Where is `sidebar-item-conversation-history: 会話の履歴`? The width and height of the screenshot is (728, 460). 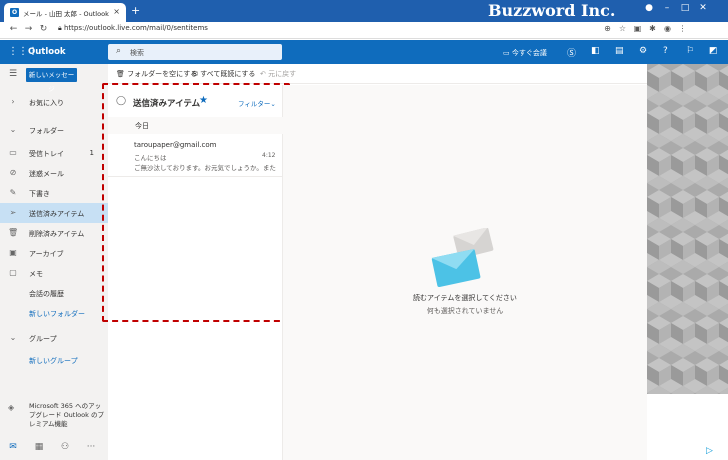
sidebar-item-conversation-history: 会話の履歴 is located at coordinates (54, 293).